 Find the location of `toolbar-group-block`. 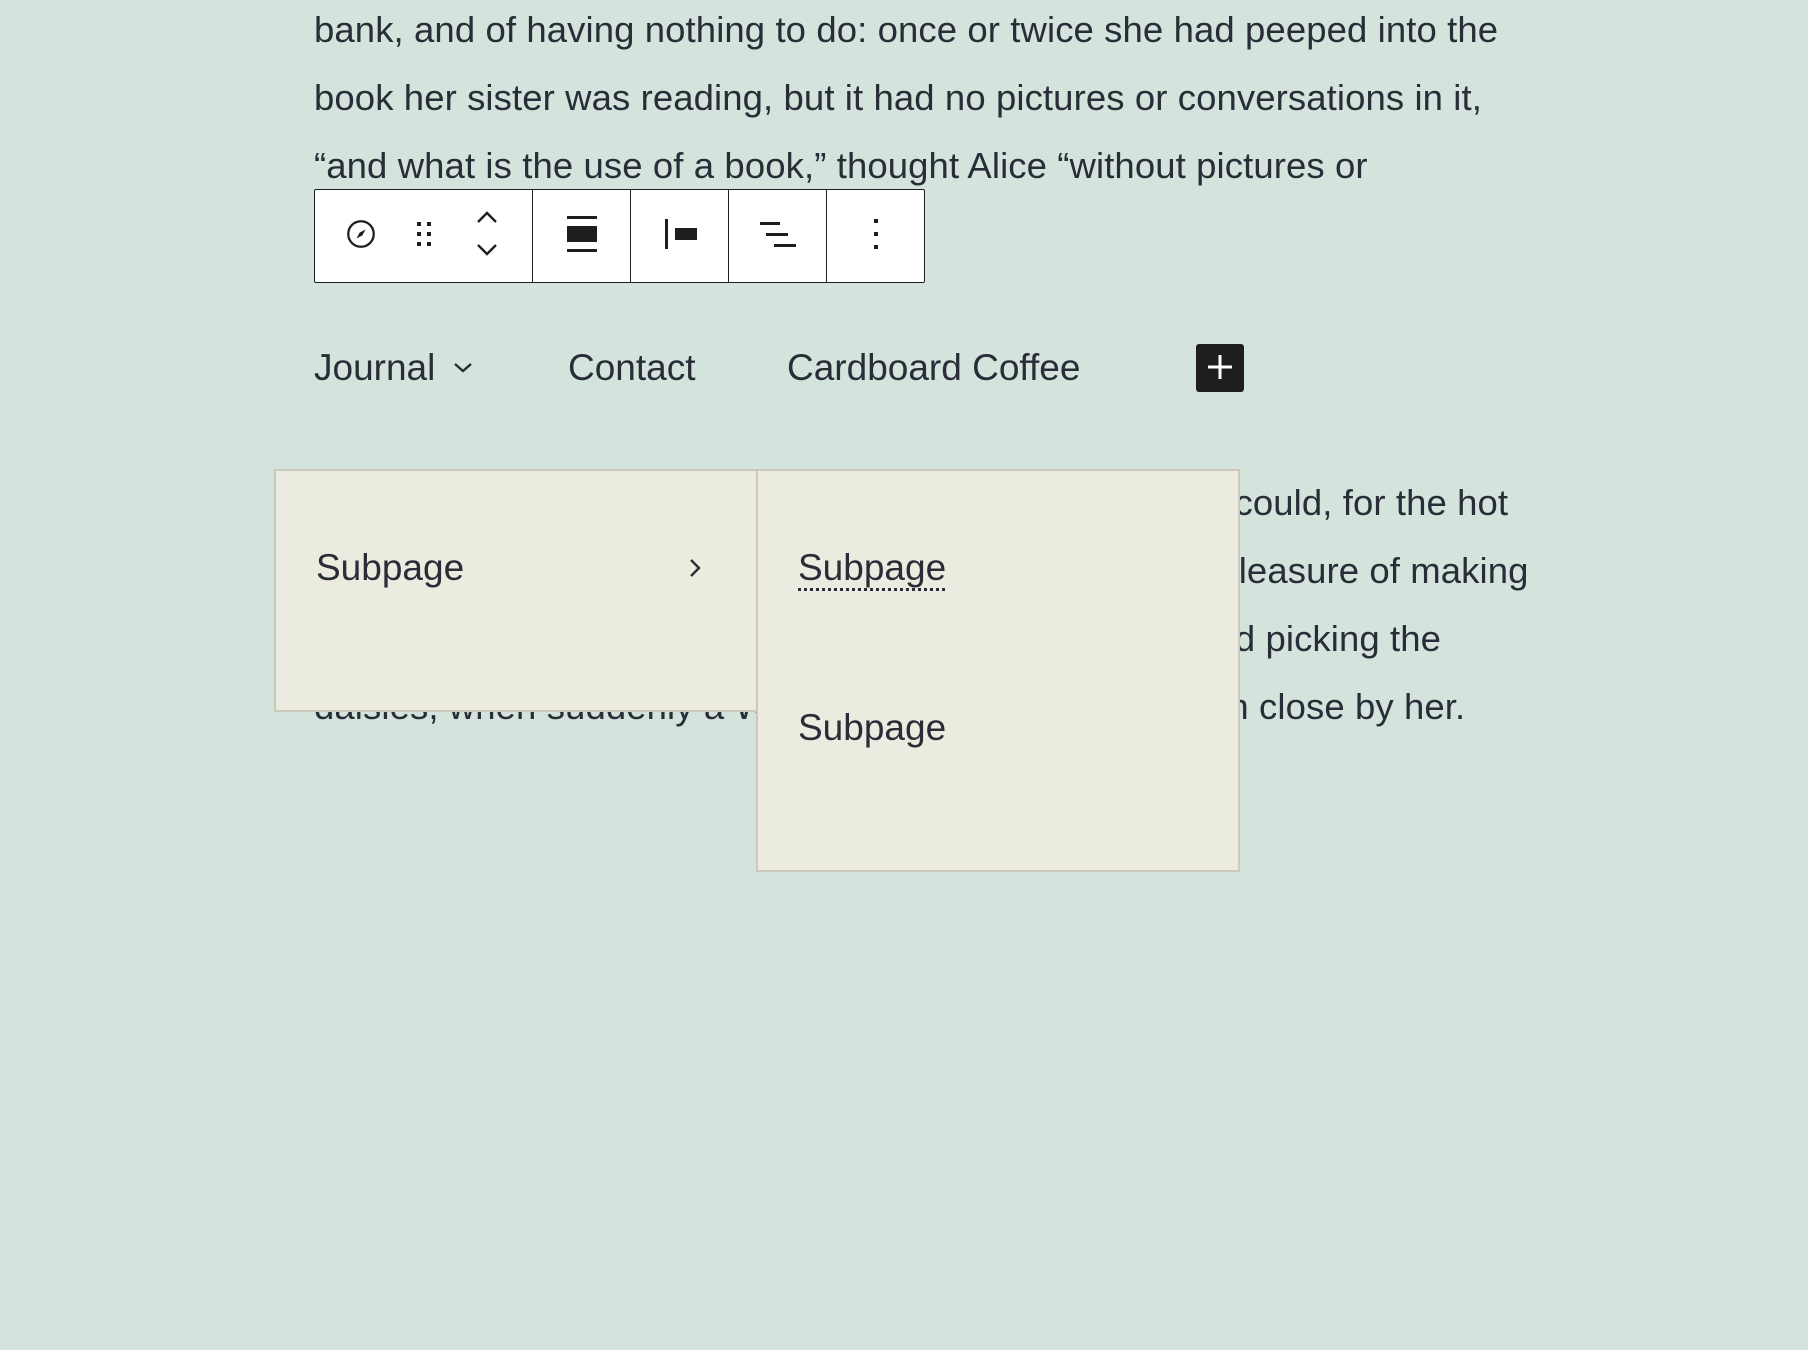

toolbar-group-block is located at coordinates (424, 236).